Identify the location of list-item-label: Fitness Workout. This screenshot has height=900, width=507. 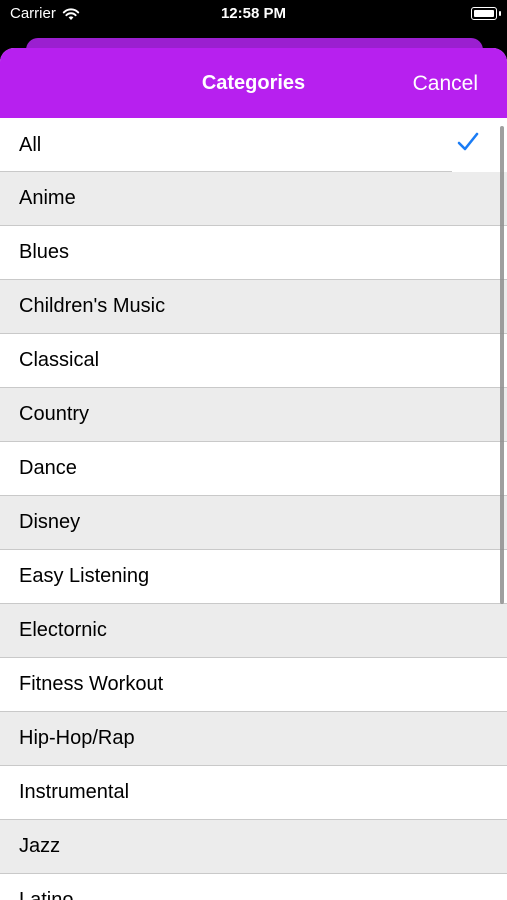
(91, 684).